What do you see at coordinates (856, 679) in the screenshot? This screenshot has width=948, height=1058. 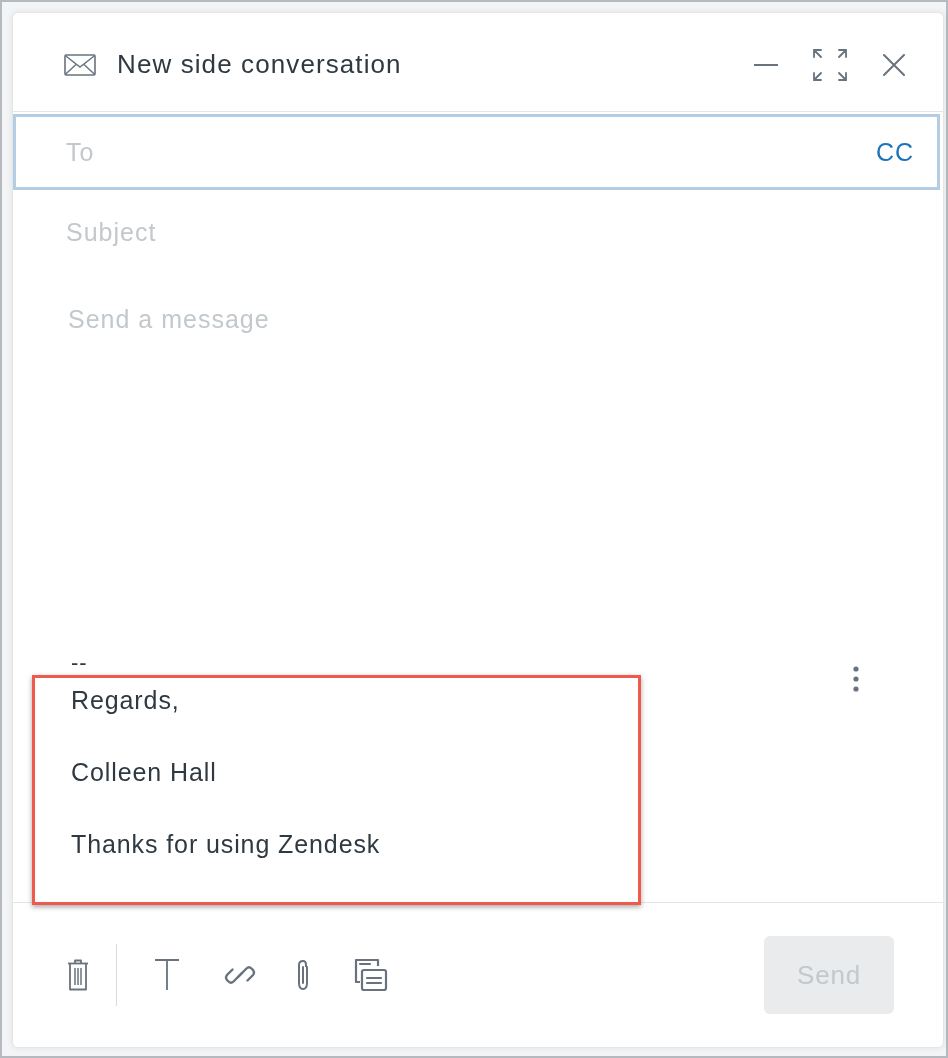 I see `more-options-icon` at bounding box center [856, 679].